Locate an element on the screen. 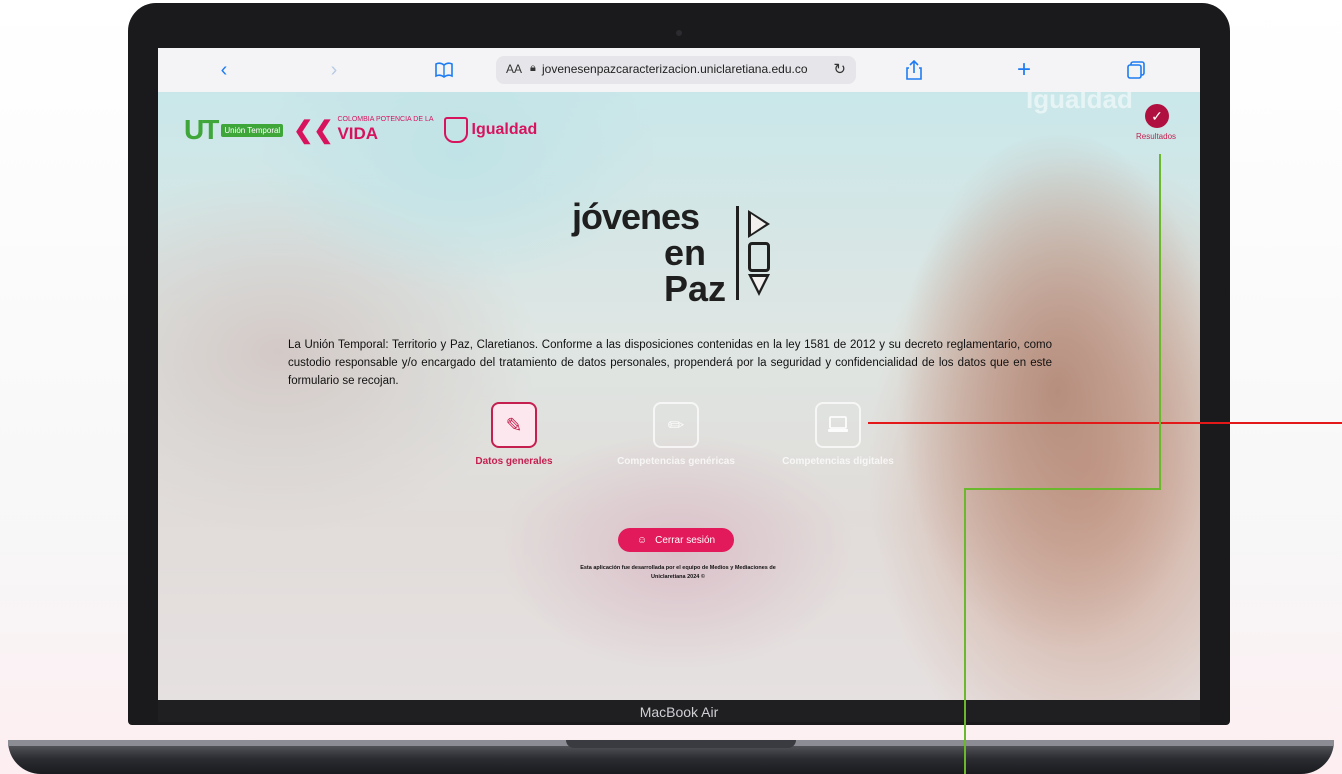 The width and height of the screenshot is (1342, 774). camera is located at coordinates (679, 33).